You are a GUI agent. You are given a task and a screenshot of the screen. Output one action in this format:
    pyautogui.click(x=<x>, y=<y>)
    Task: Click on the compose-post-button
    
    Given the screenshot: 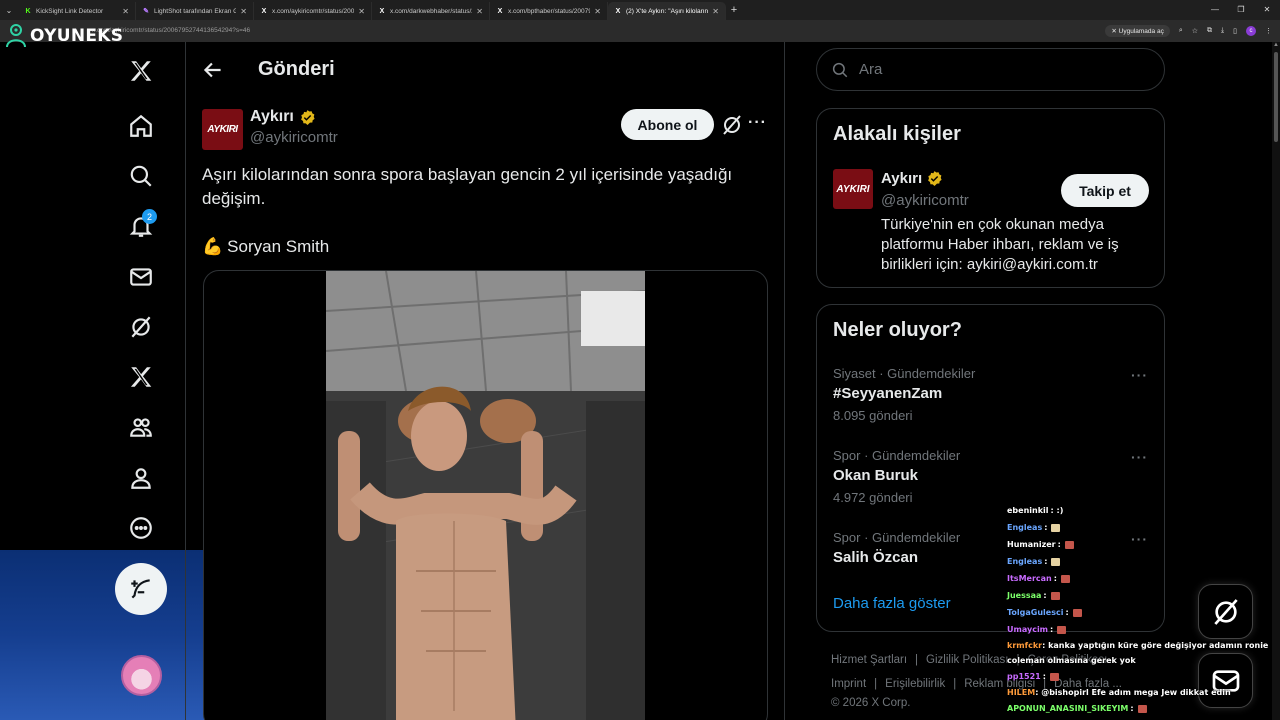 What is the action you would take?
    pyautogui.click(x=141, y=589)
    